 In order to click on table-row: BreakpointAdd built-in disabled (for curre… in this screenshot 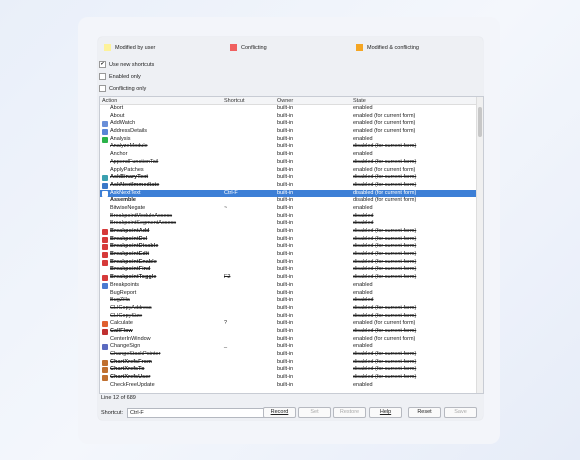, I will do `click(288, 232)`.